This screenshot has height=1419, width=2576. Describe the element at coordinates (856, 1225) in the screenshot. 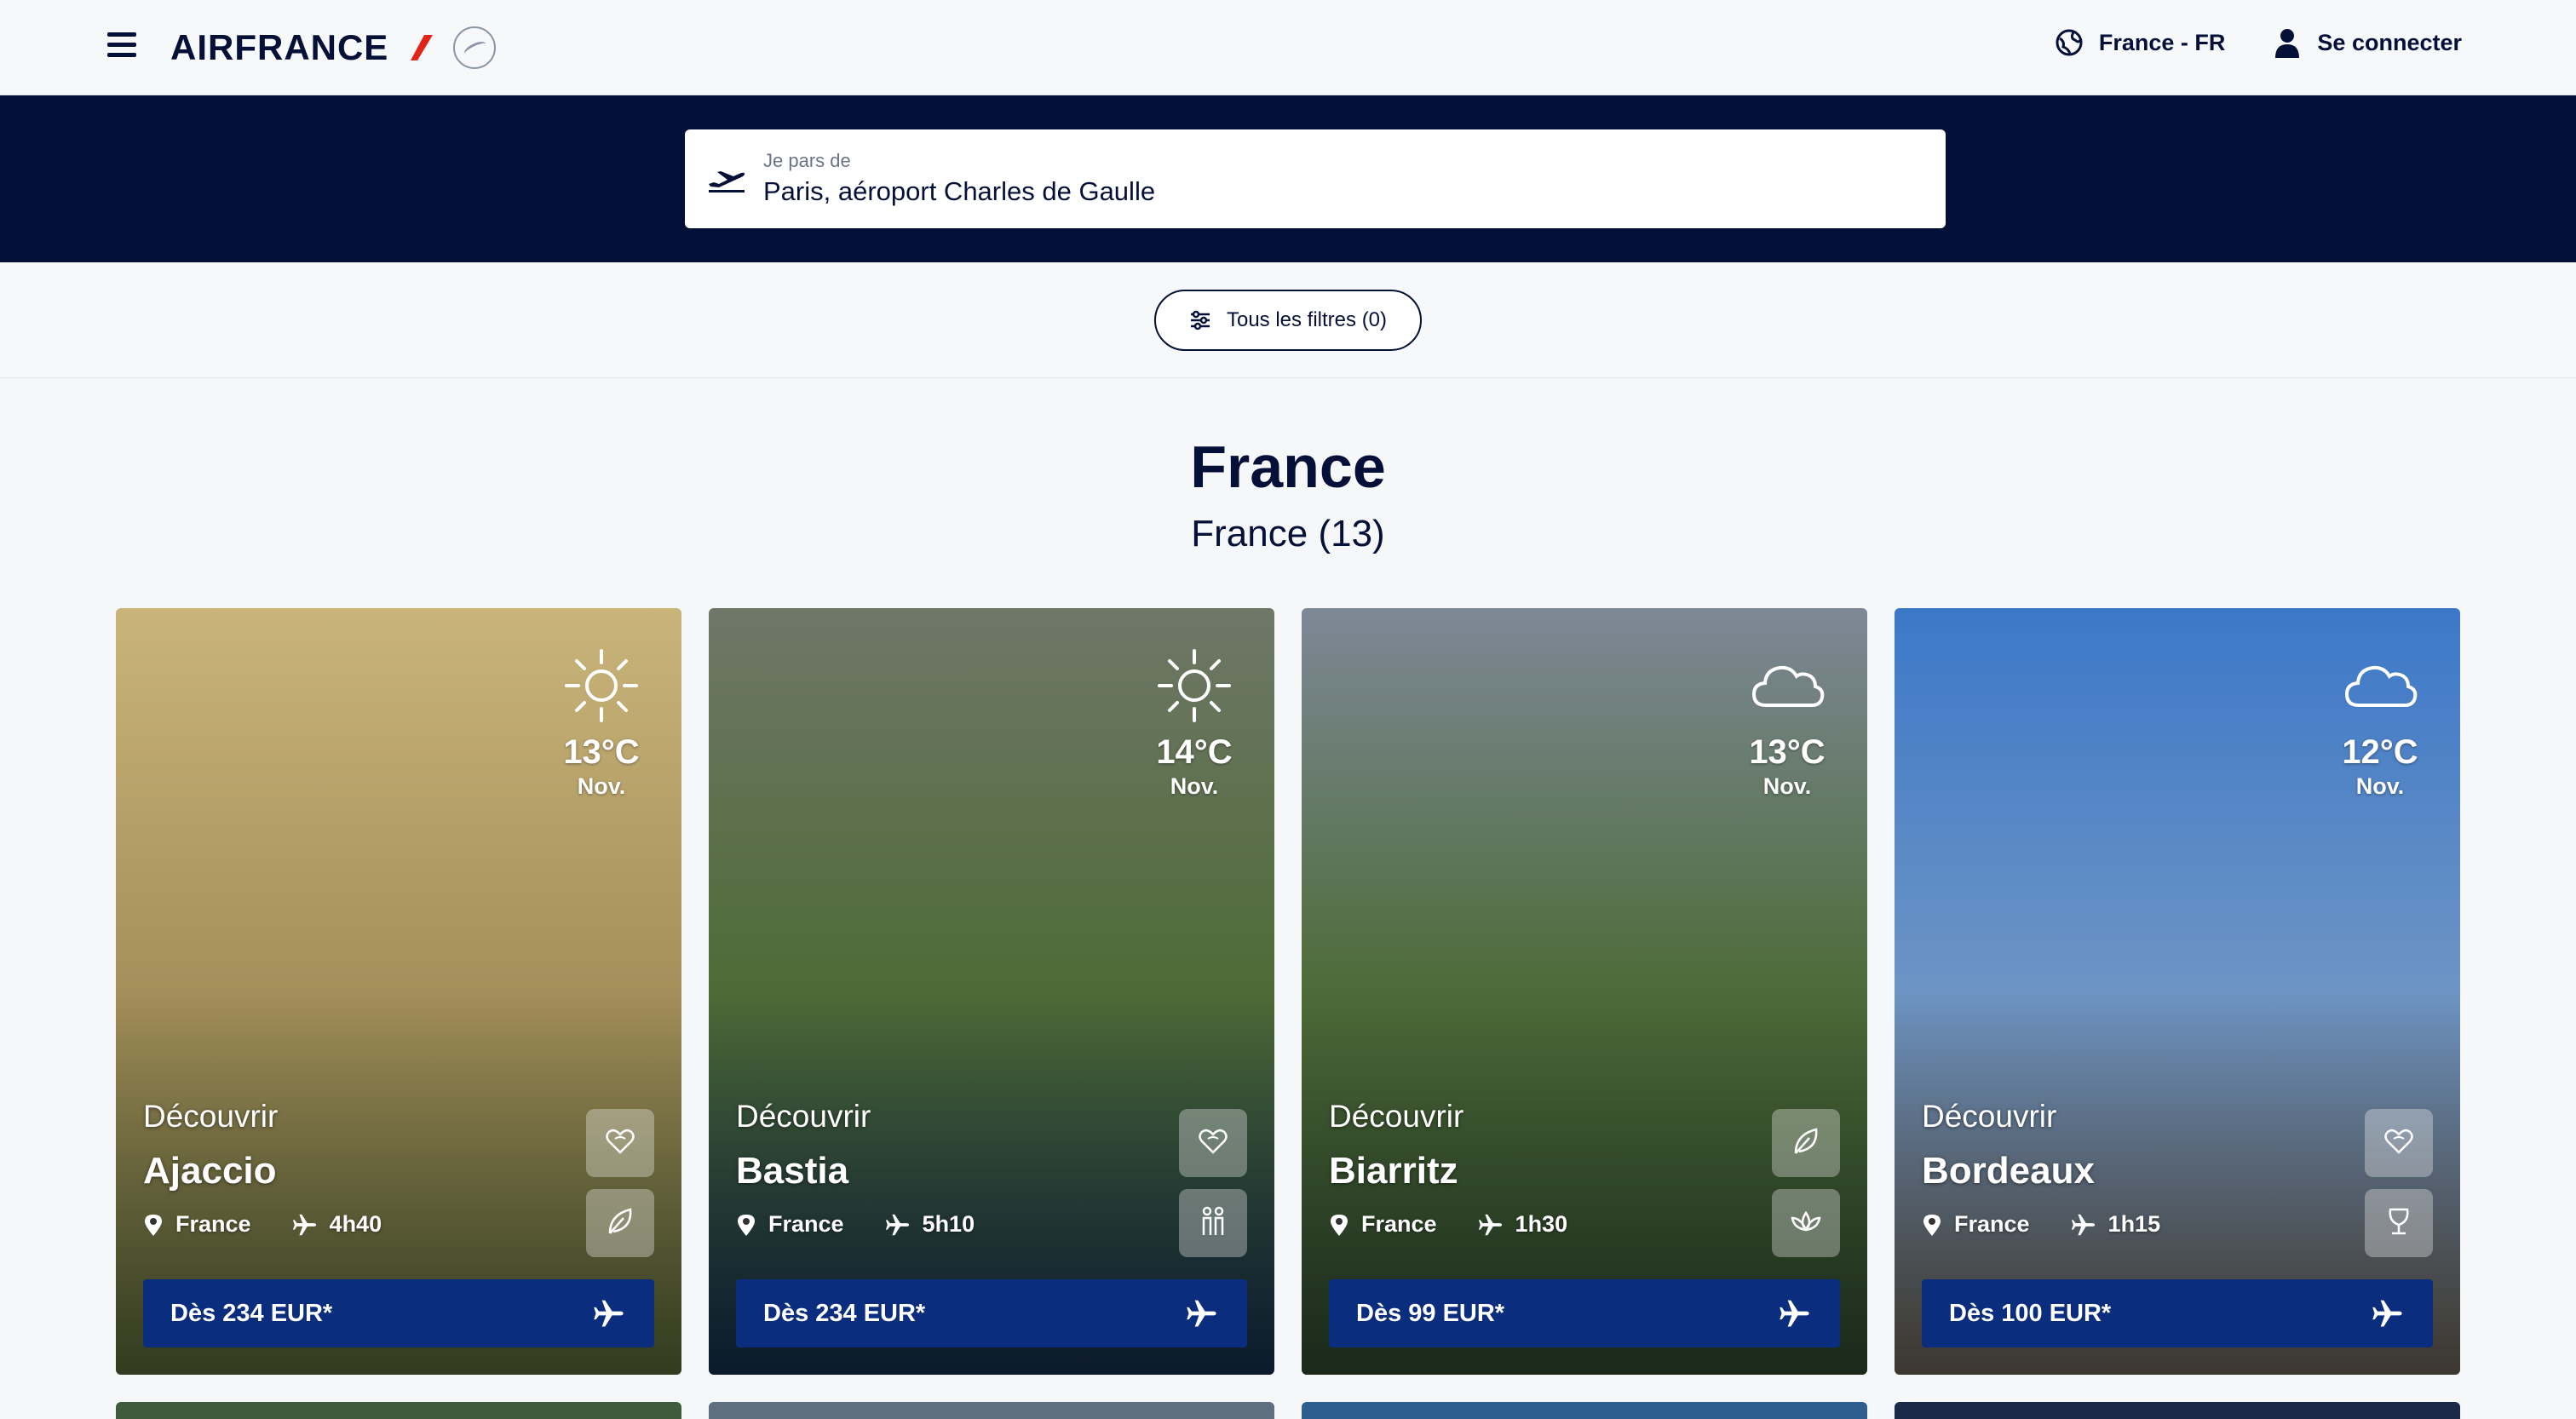

I see `card-meta: France 5h10` at that location.